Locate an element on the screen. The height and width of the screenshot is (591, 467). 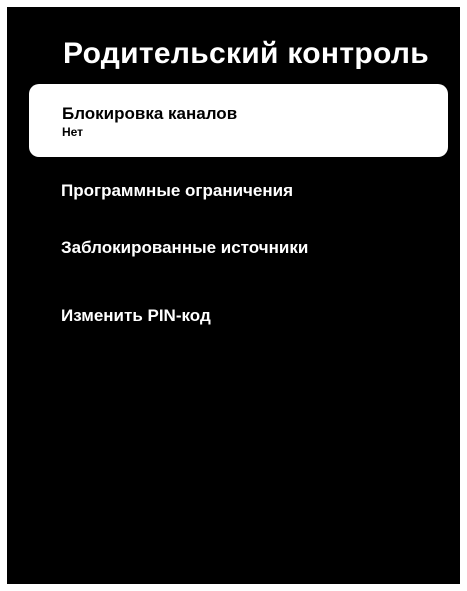
menu-item-channel-lock: Блокировка каналов Нет is located at coordinates (238, 120).